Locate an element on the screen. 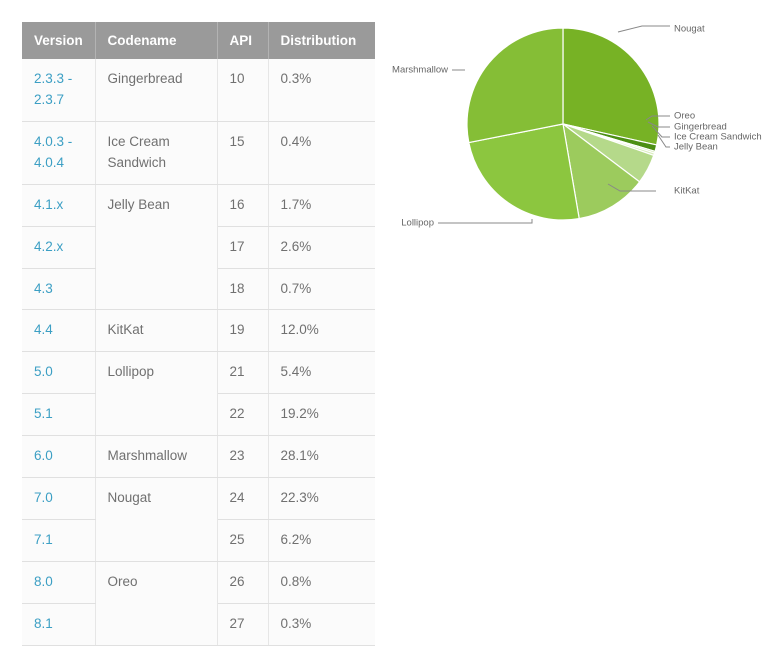 The width and height of the screenshot is (774, 646). cell-version: 4.1.x is located at coordinates (59, 205).